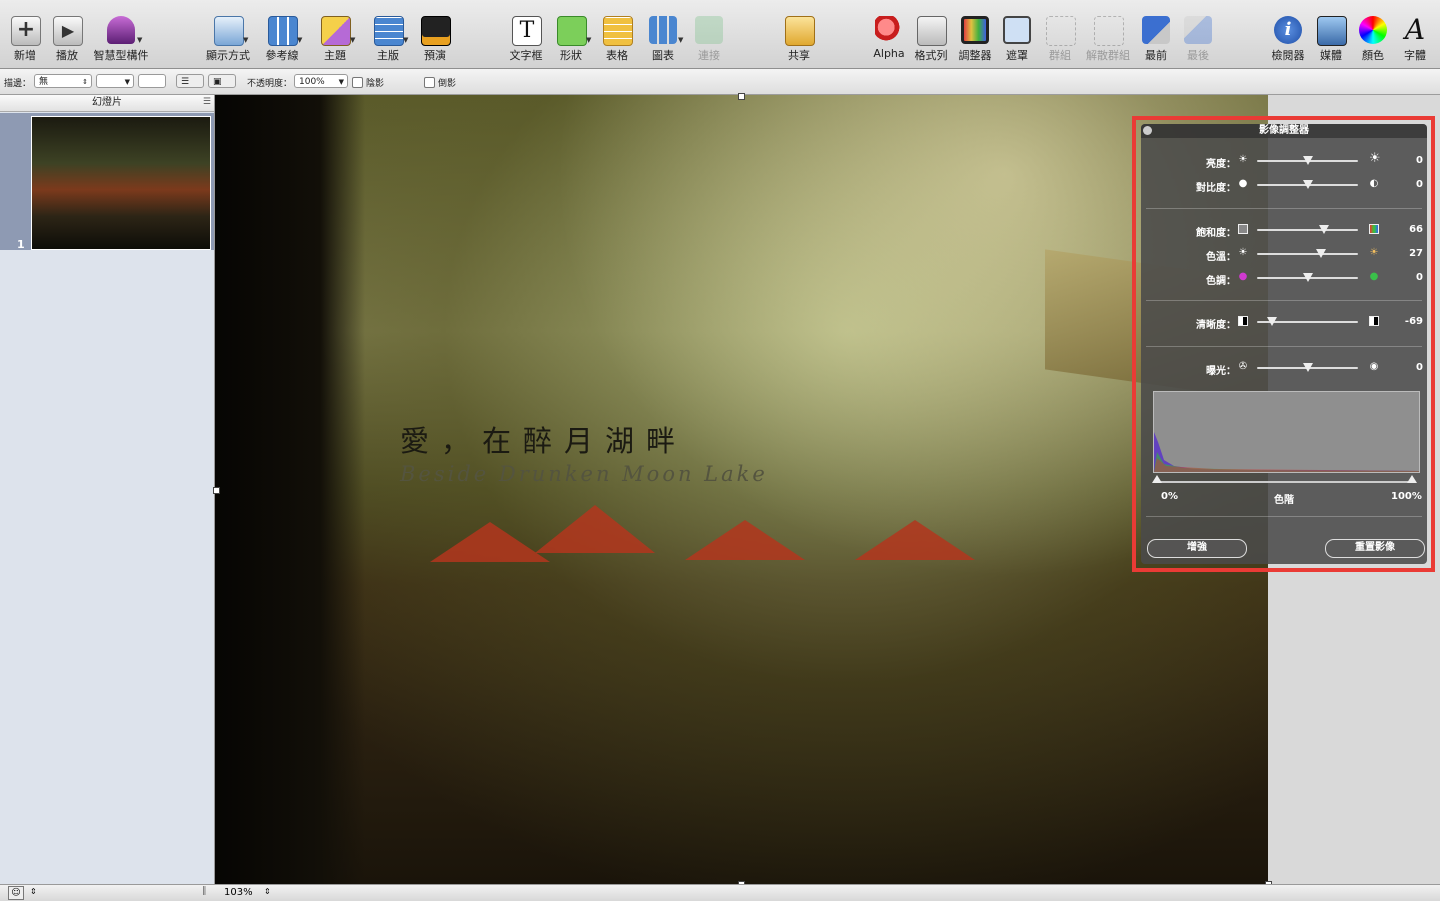  I want to click on highlight-annotation-box, so click(1283, 344).